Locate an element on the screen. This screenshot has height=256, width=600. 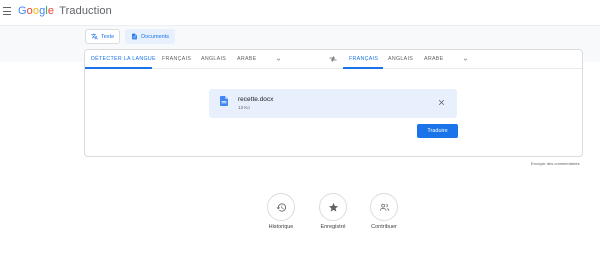
contribute-button: Contribuer is located at coordinates (384, 211).